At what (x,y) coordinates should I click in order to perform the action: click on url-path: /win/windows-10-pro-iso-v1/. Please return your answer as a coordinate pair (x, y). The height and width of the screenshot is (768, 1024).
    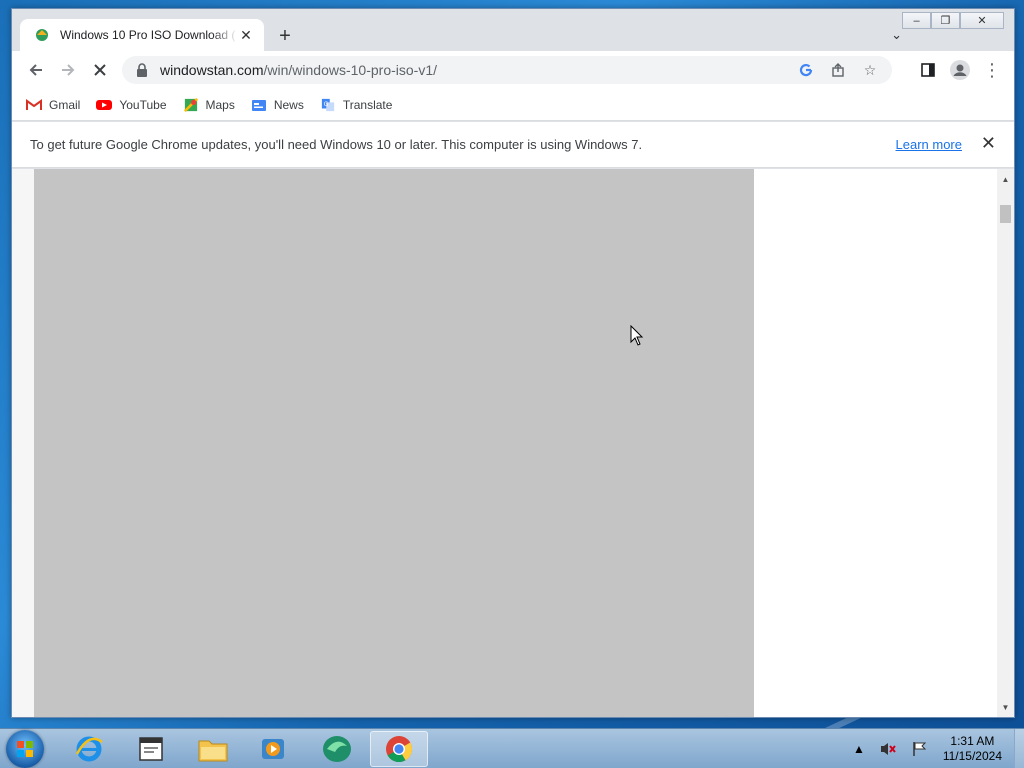
    Looking at the image, I should click on (350, 70).